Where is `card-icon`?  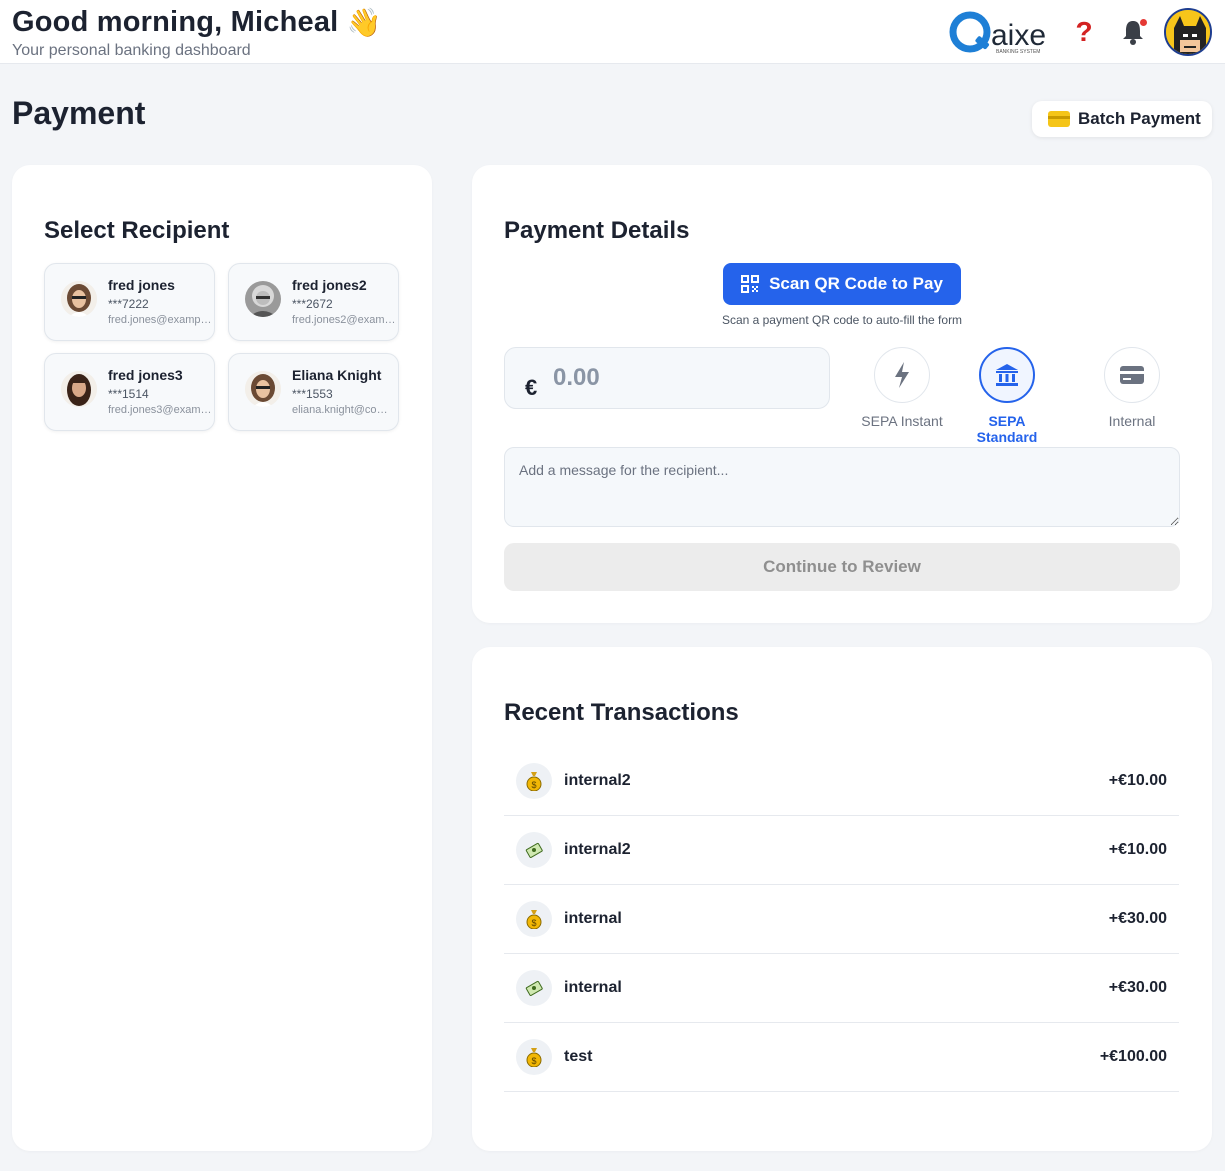
card-icon is located at coordinates (1132, 375).